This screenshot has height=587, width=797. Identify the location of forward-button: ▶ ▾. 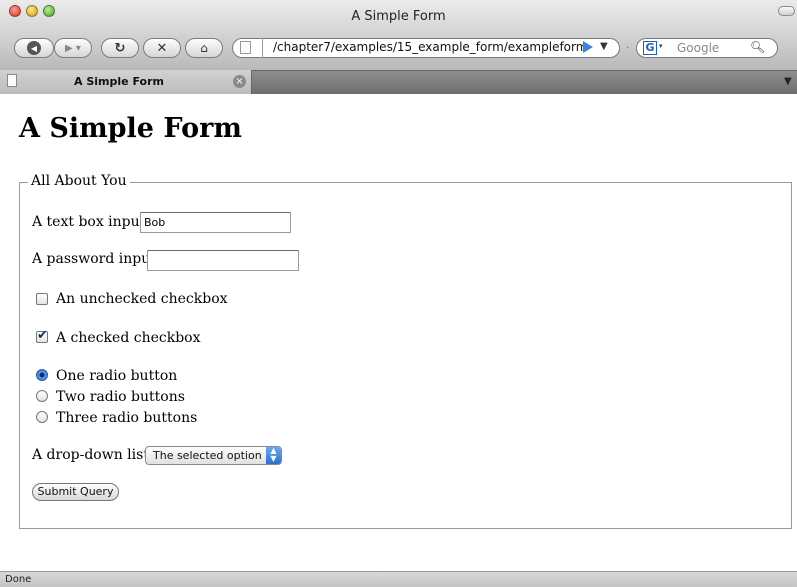
(73, 48).